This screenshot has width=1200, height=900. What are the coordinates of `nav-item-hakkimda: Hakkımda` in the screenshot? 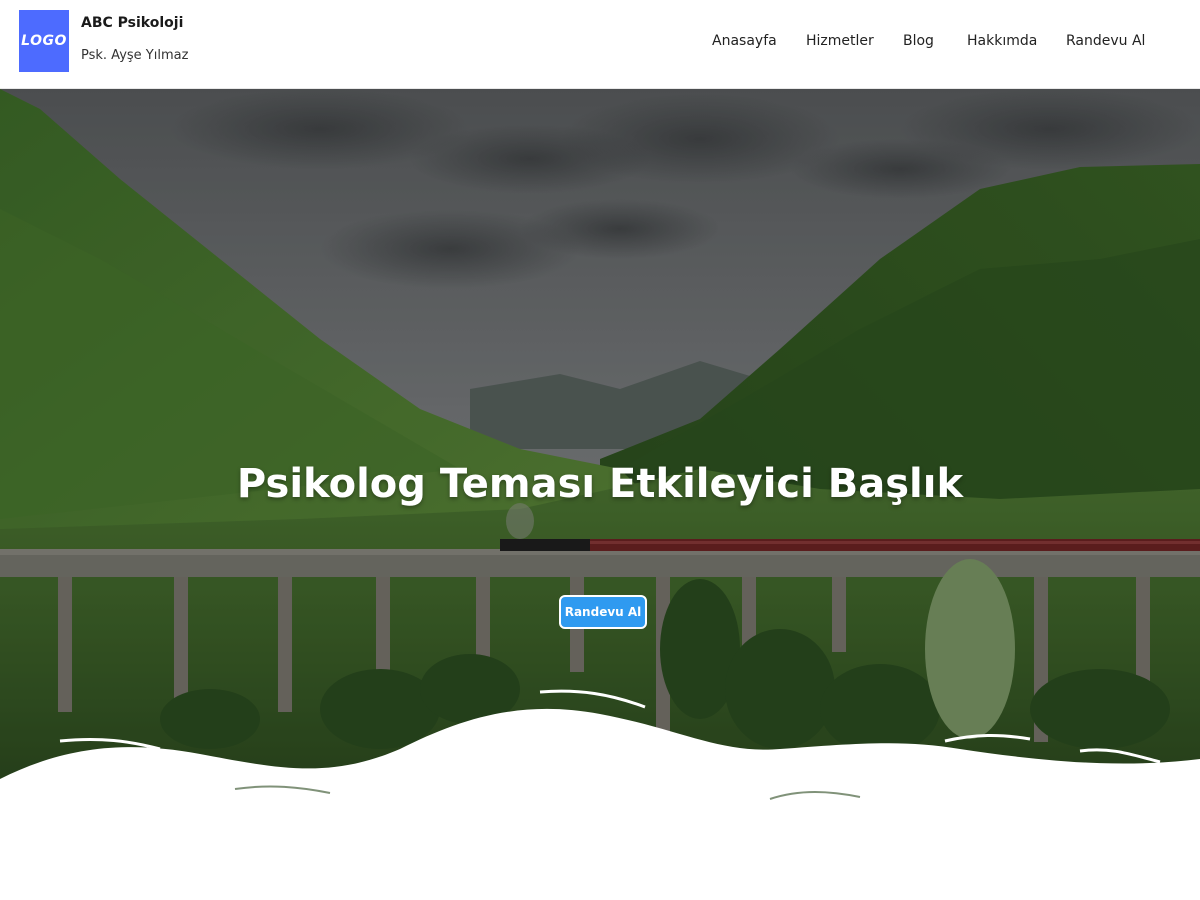 It's located at (1002, 41).